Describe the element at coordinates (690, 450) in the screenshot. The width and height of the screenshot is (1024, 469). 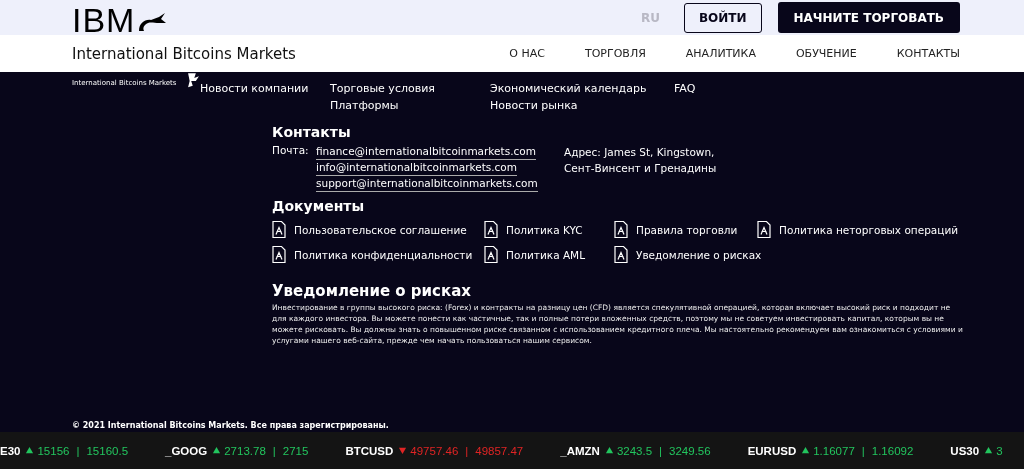
I see `ticker-ask: 3249.56` at that location.